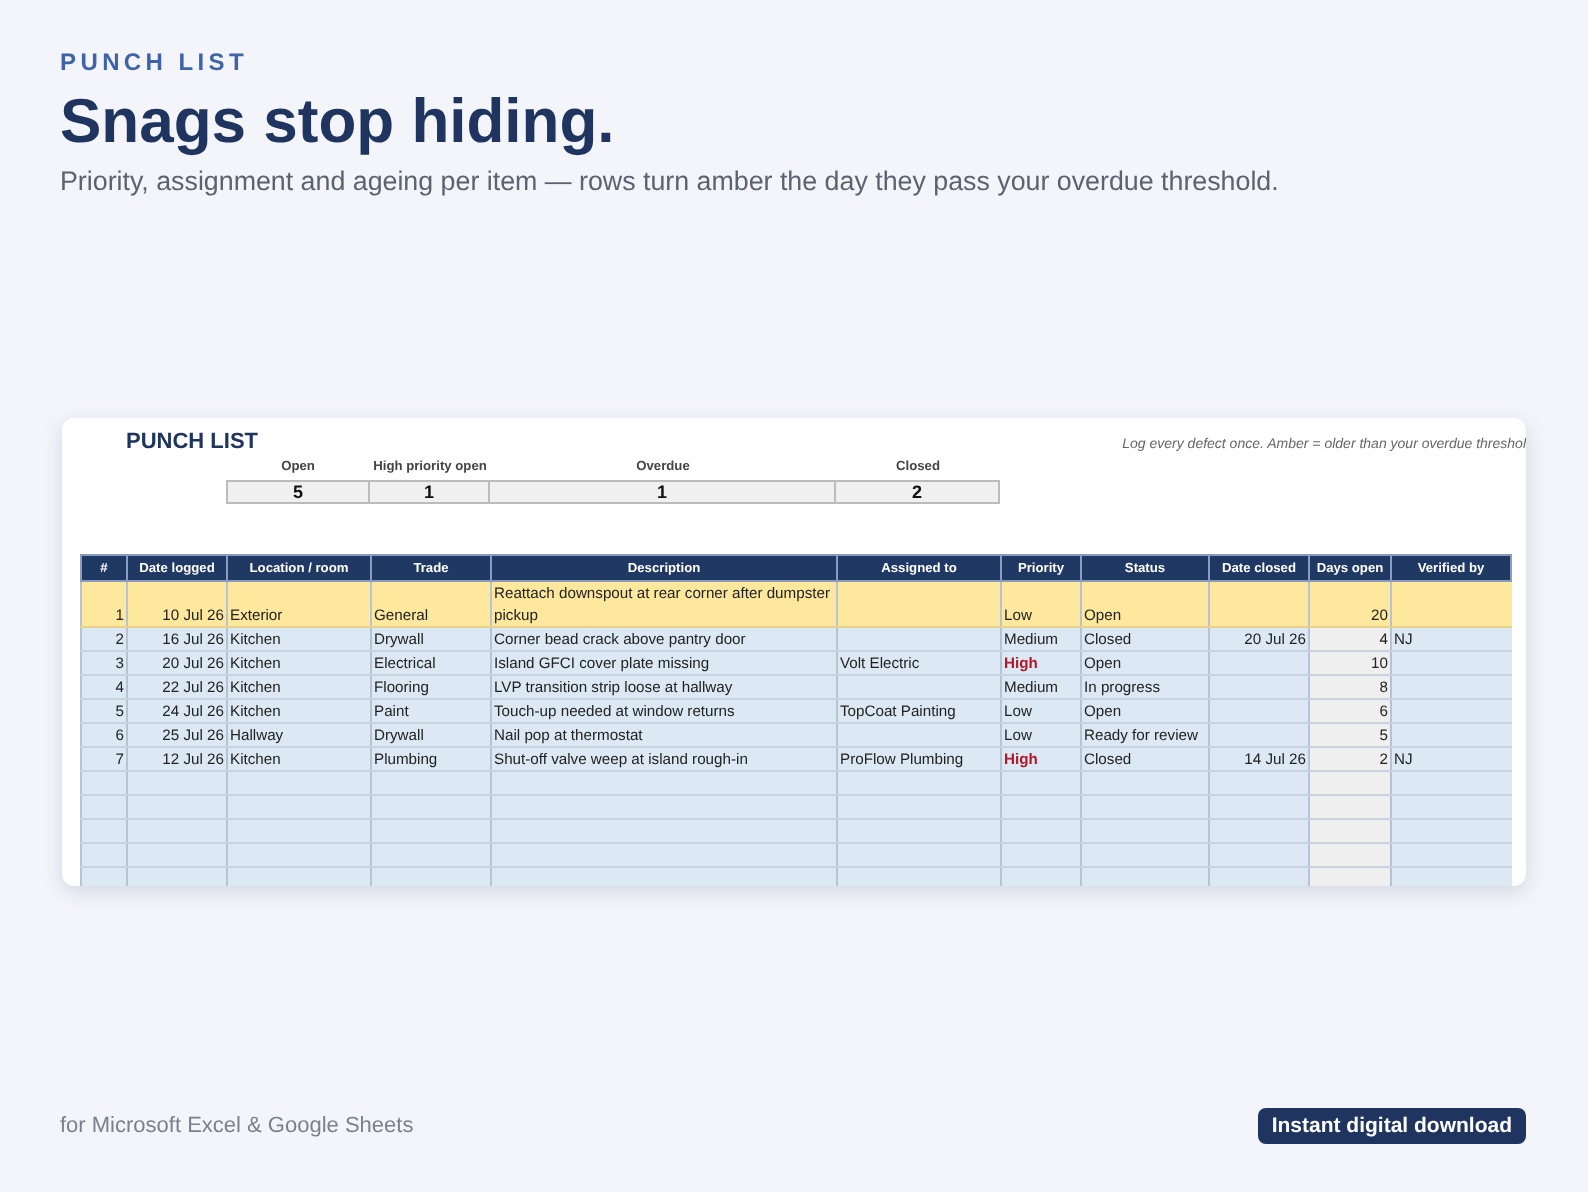 This screenshot has width=1588, height=1192. Describe the element at coordinates (338, 122) in the screenshot. I see `headline: Snags stop hiding.` at that location.